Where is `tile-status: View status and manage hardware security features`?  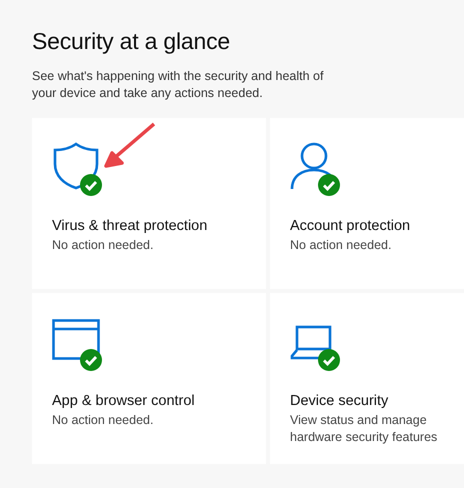
tile-status: View status and manage hardware security features is located at coordinates (364, 429).